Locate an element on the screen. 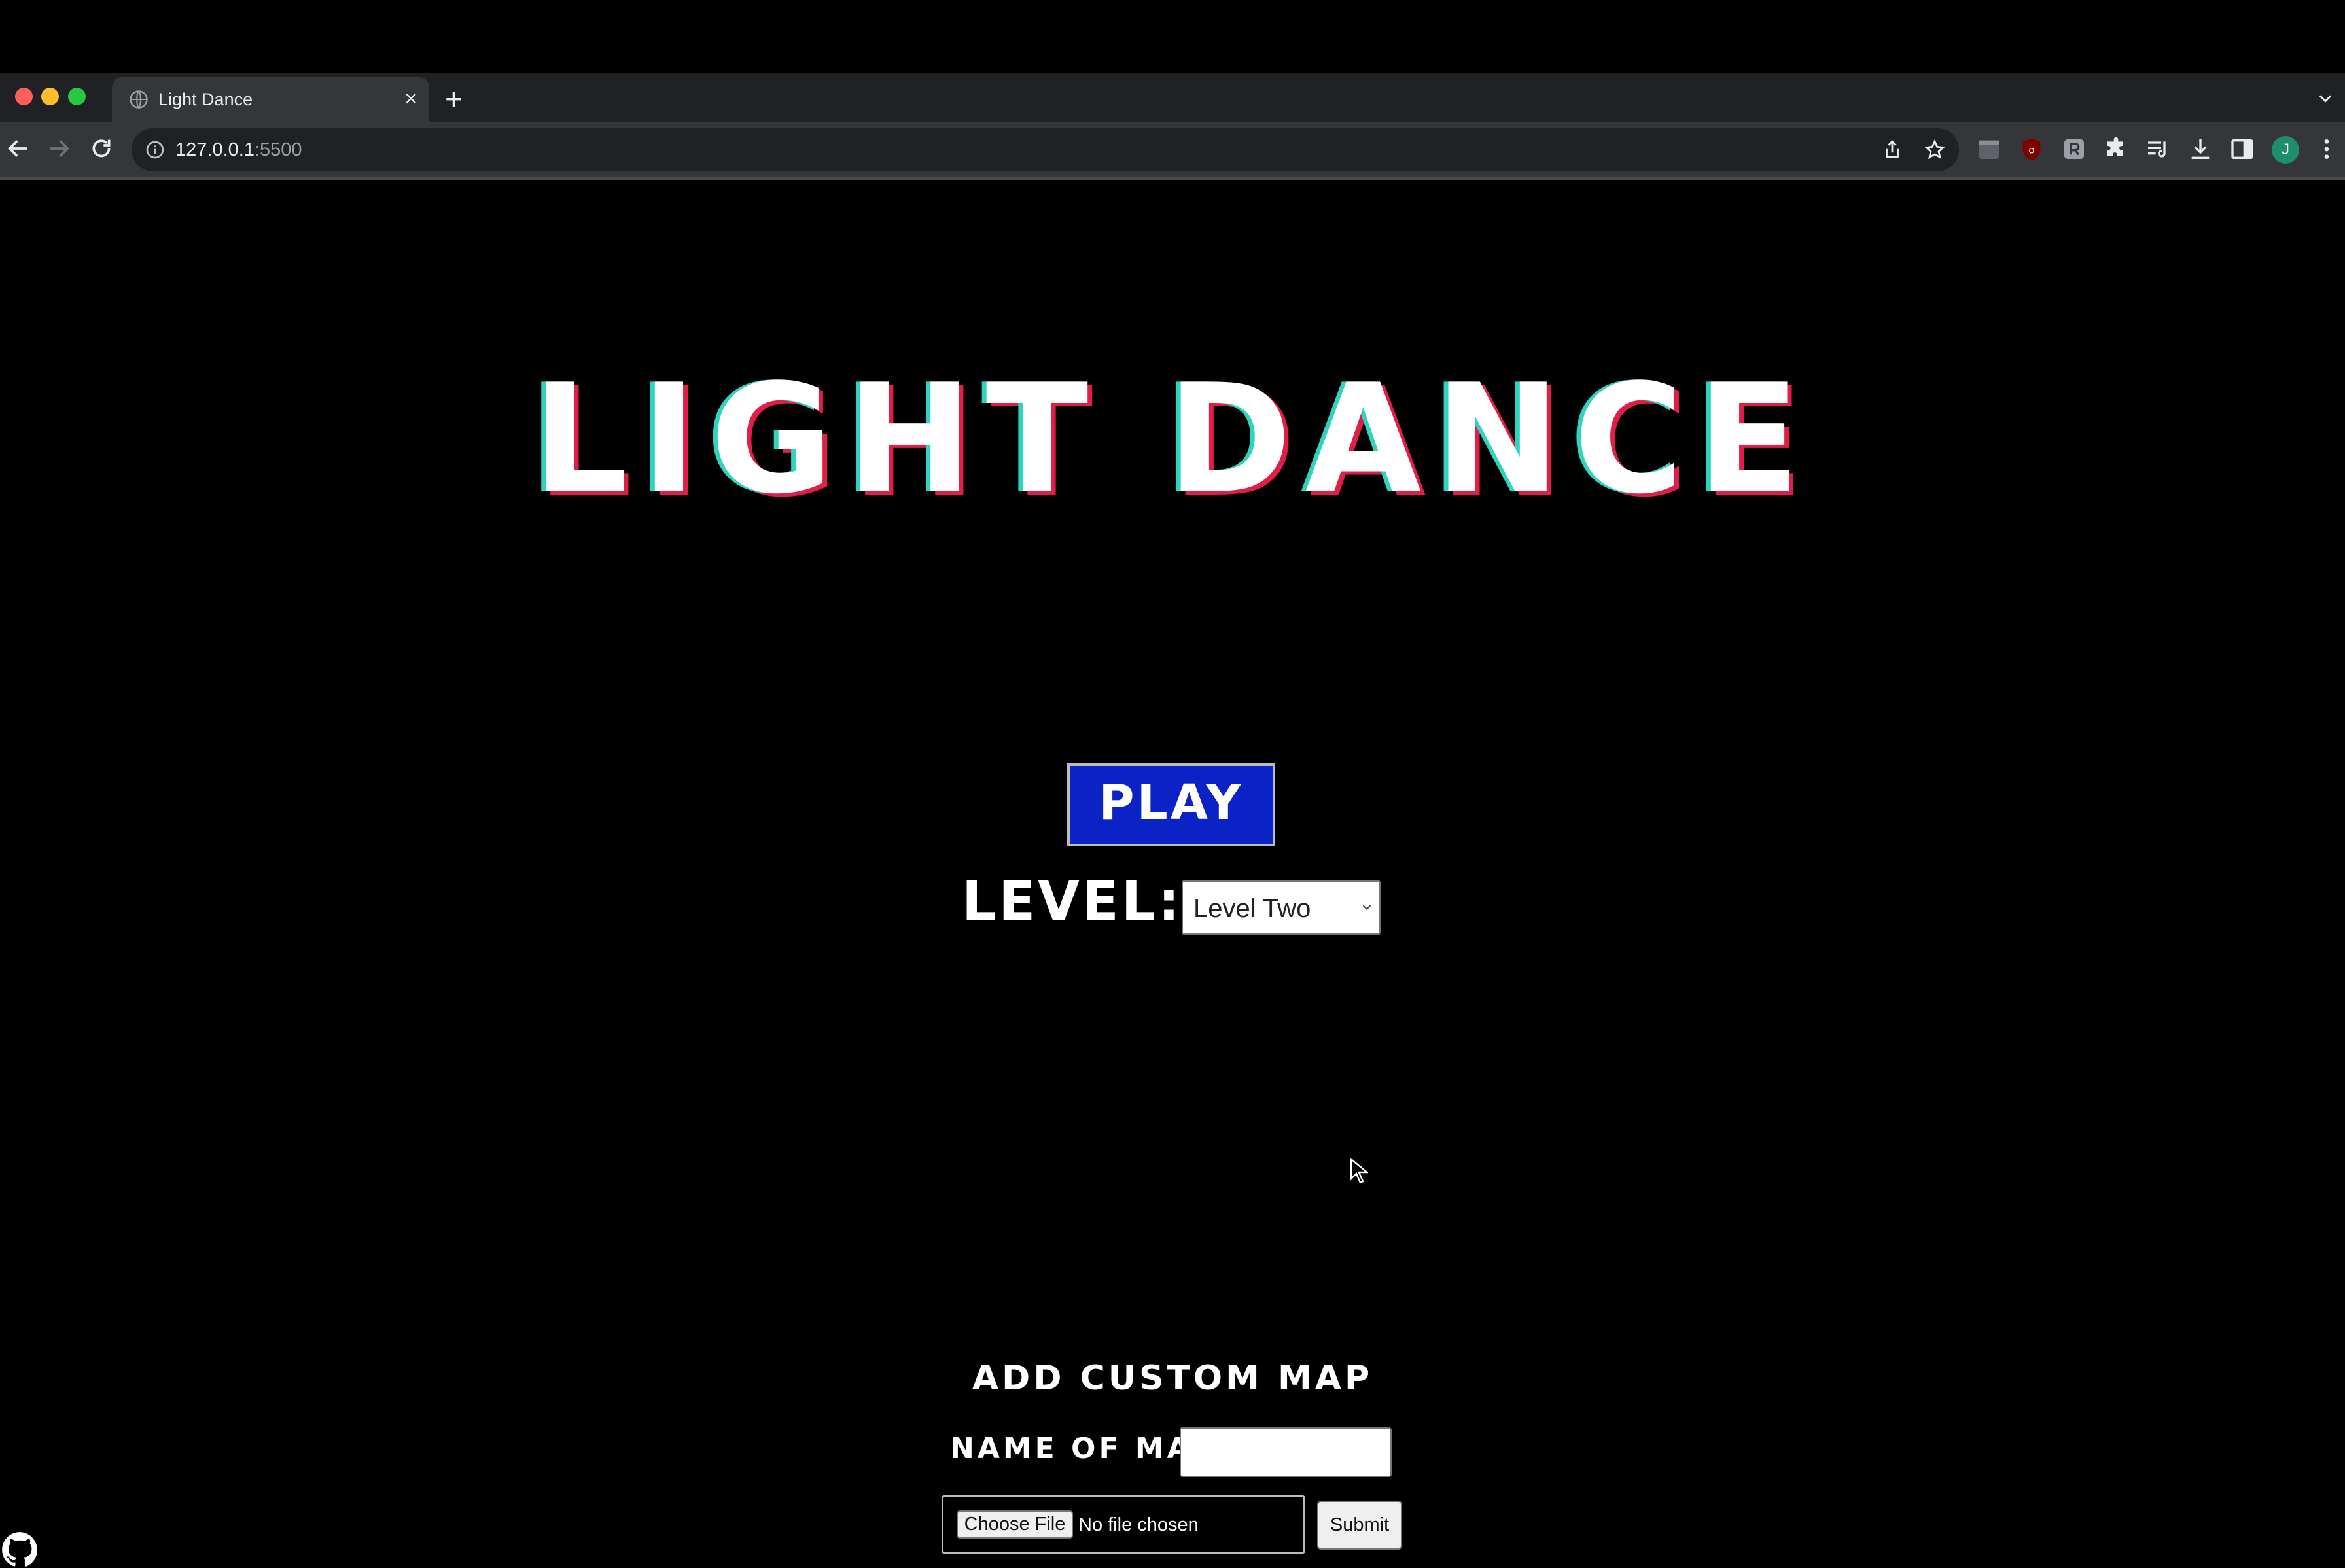 This screenshot has width=2345, height=1568. side-panel-icon is located at coordinates (2242, 149).